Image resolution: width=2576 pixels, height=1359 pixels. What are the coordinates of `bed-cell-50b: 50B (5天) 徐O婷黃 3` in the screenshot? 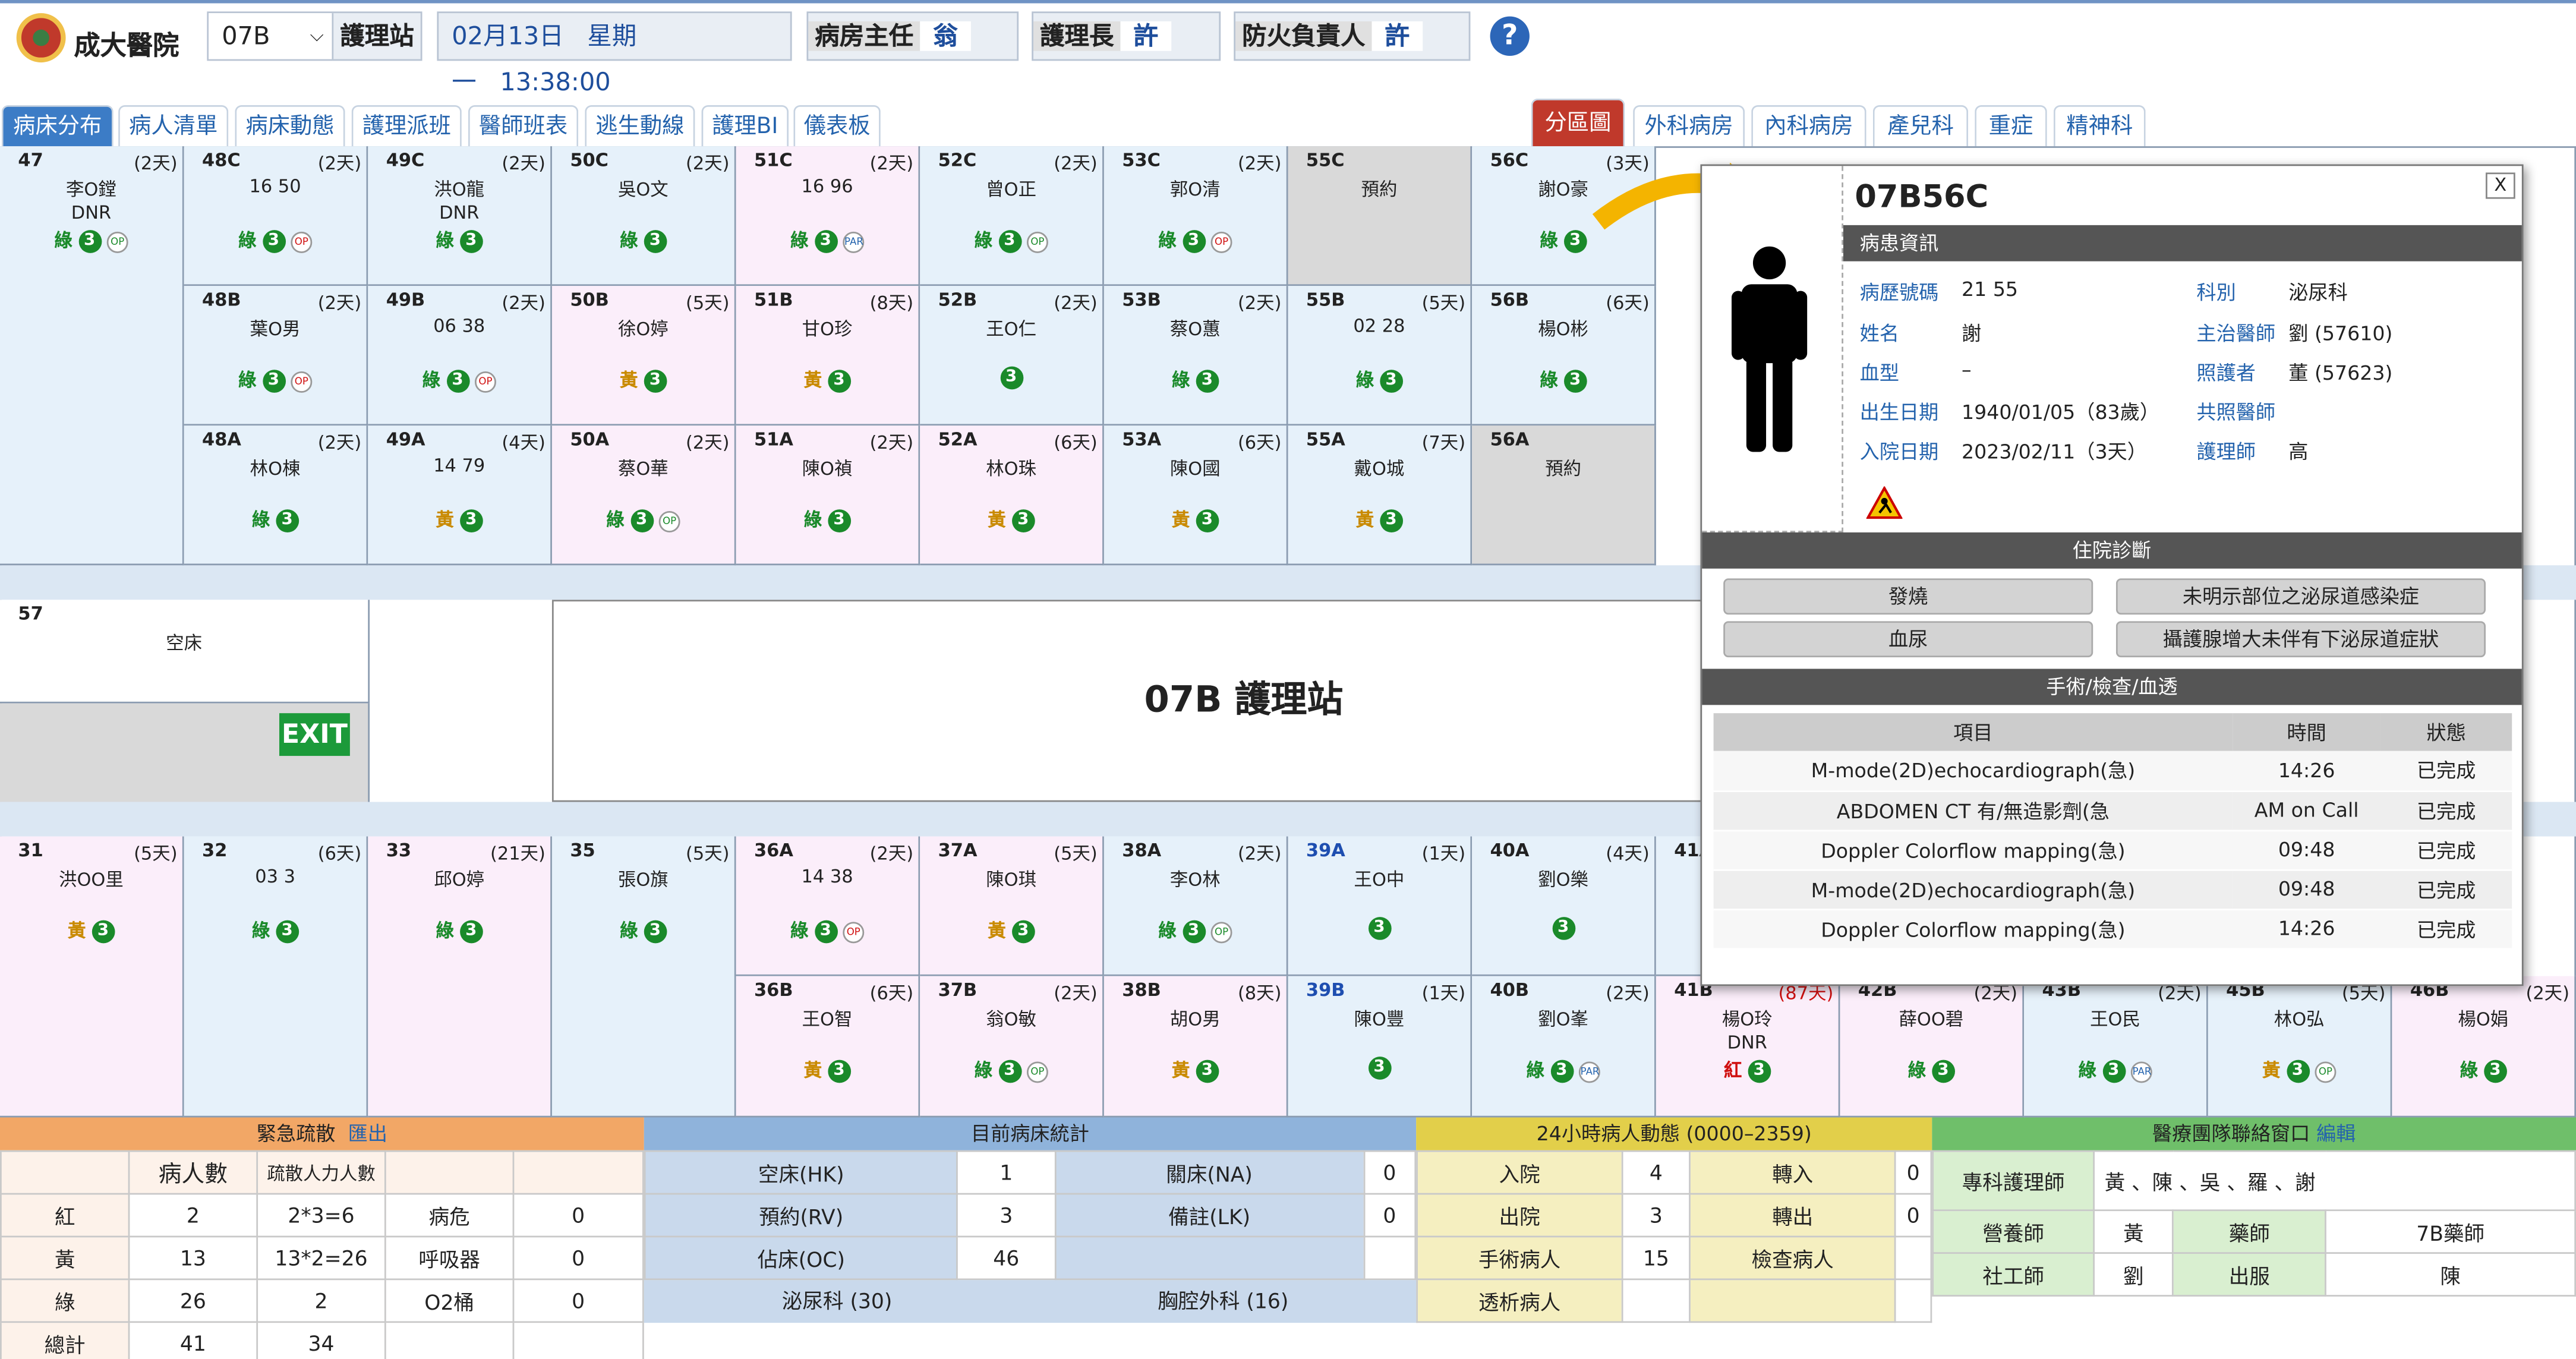 It's located at (643, 356).